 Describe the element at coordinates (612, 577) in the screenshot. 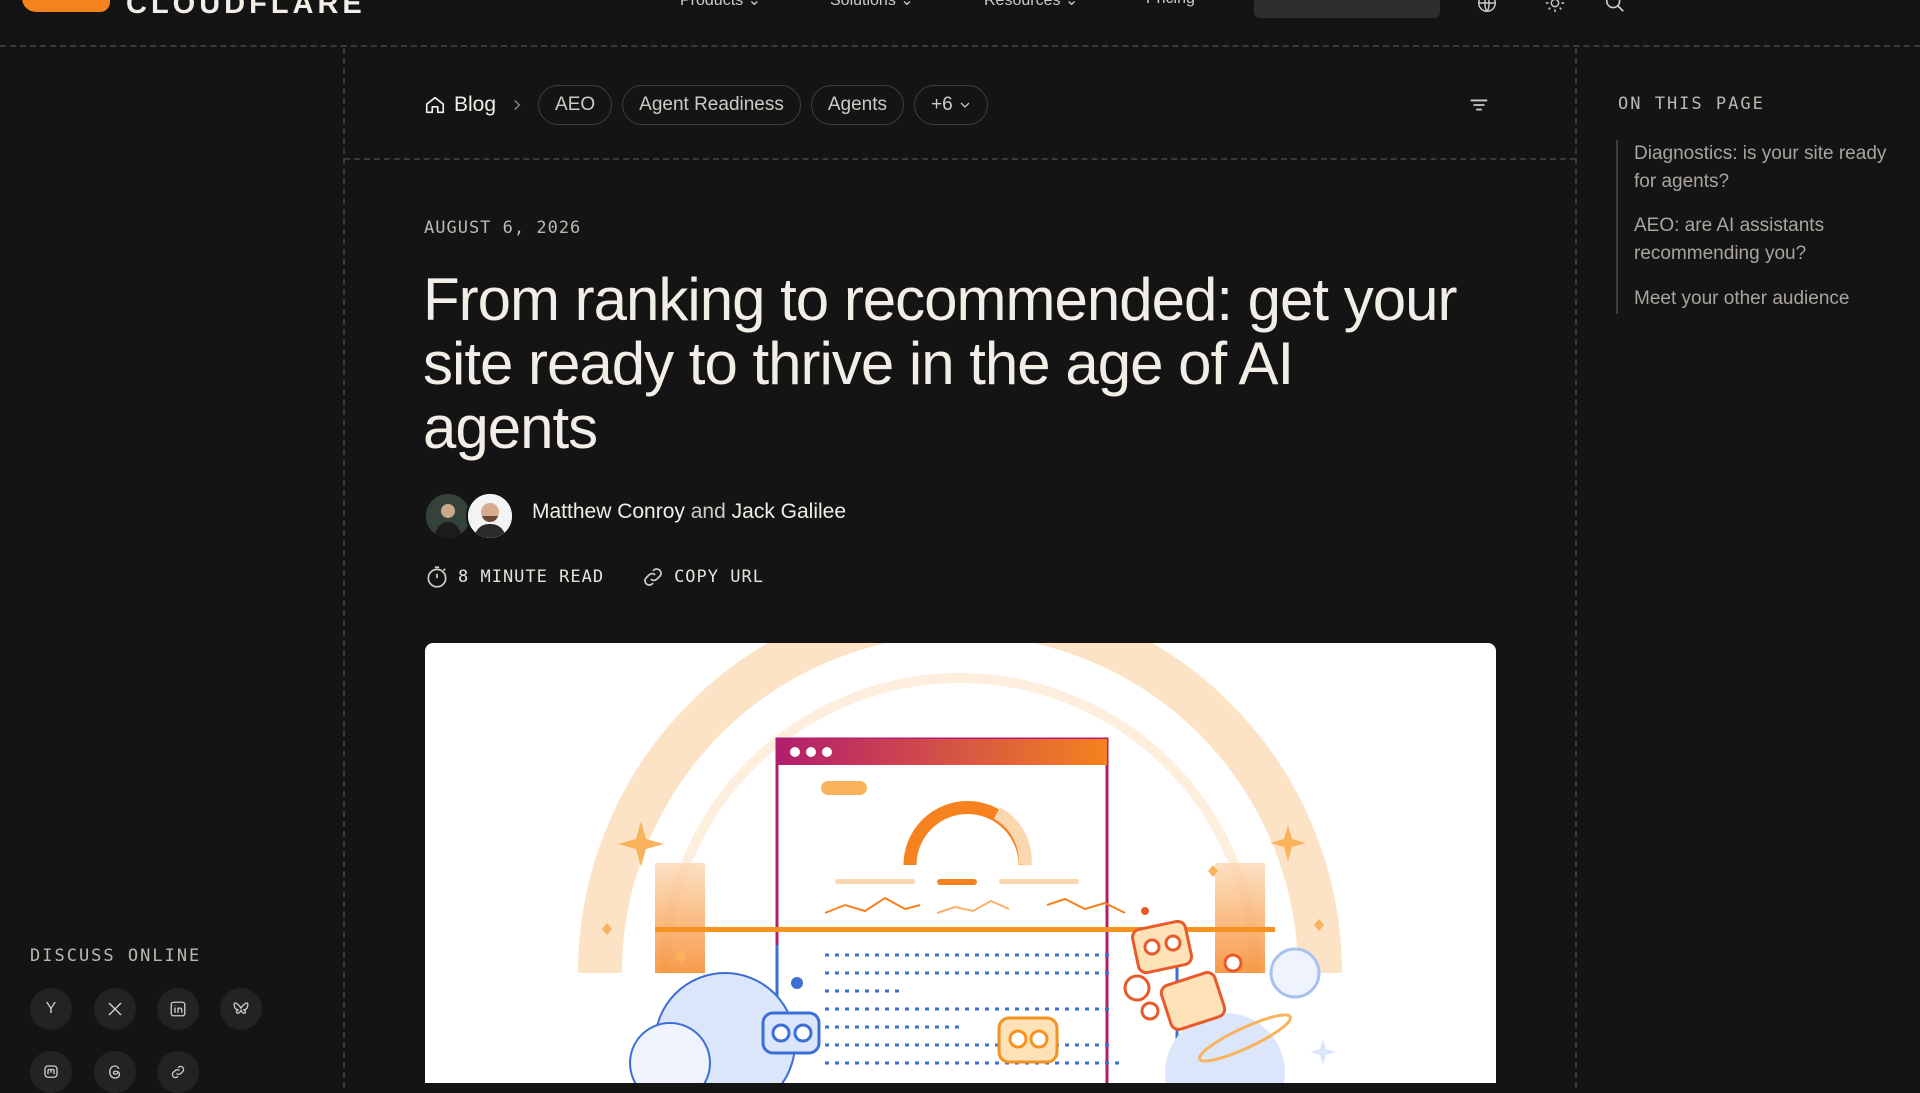

I see `post-meta: 8 MINUTE READ COPY URL` at that location.